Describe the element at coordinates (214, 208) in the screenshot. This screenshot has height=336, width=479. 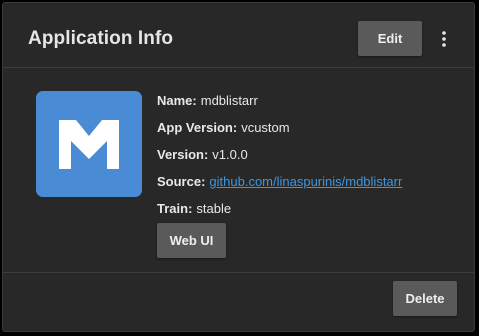
I see `detail-value: stable` at that location.